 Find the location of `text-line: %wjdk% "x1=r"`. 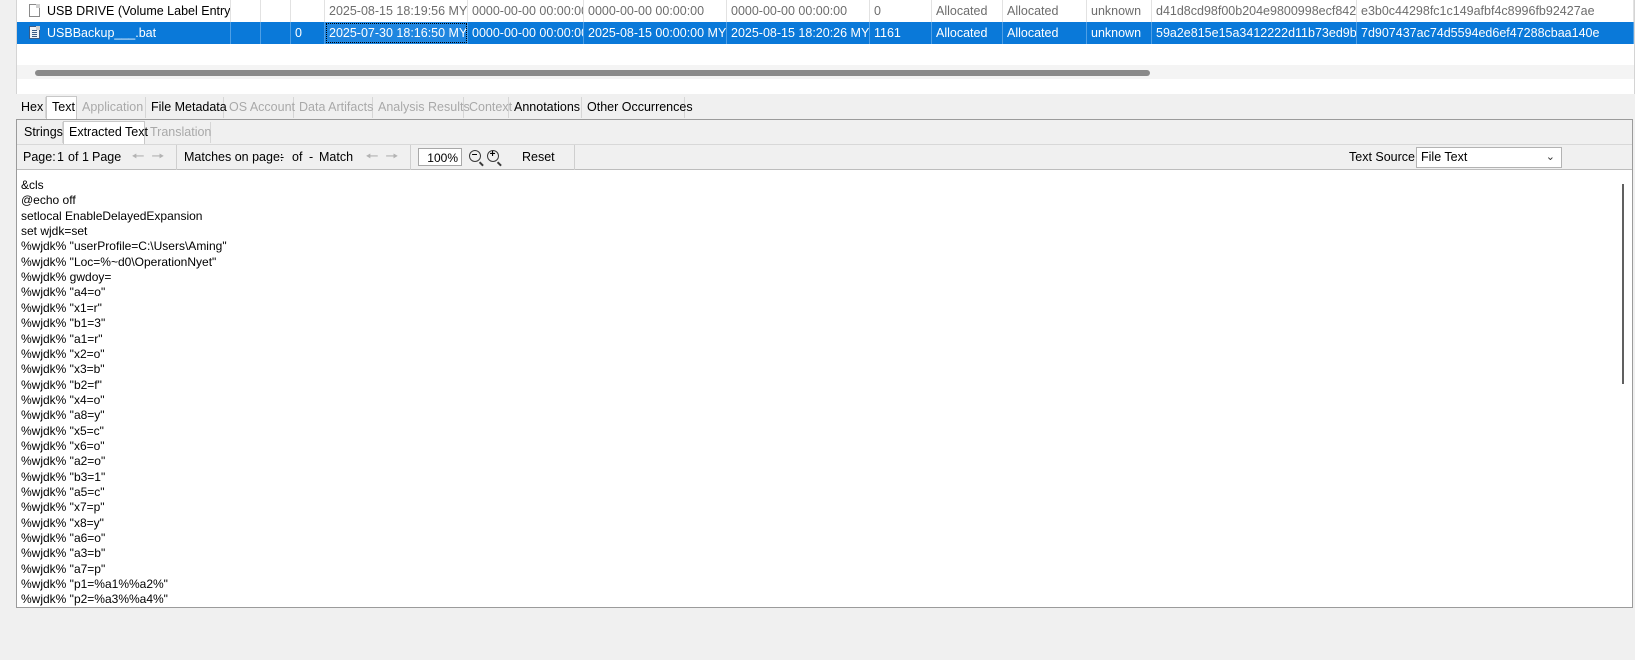

text-line: %wjdk% "x1=r" is located at coordinates (61, 307).